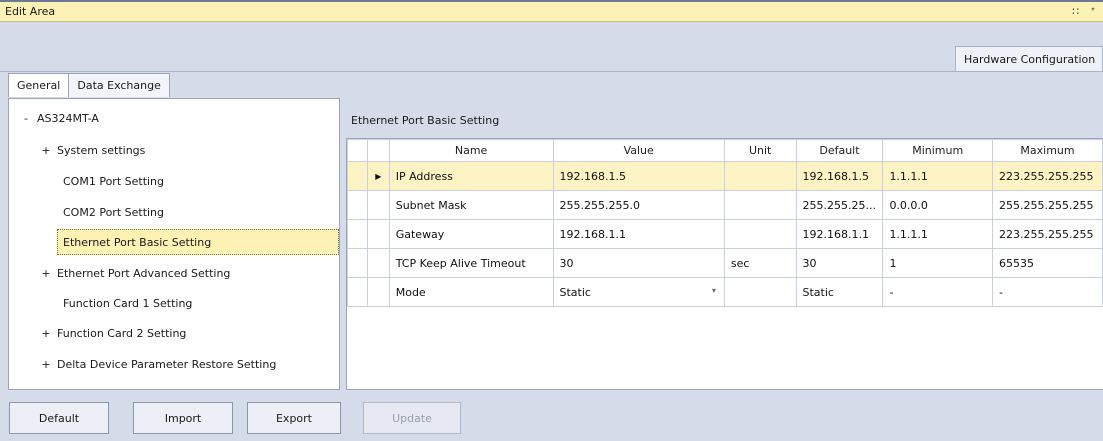 The image size is (1103, 441). Describe the element at coordinates (294, 418) in the screenshot. I see `export-button: Export` at that location.